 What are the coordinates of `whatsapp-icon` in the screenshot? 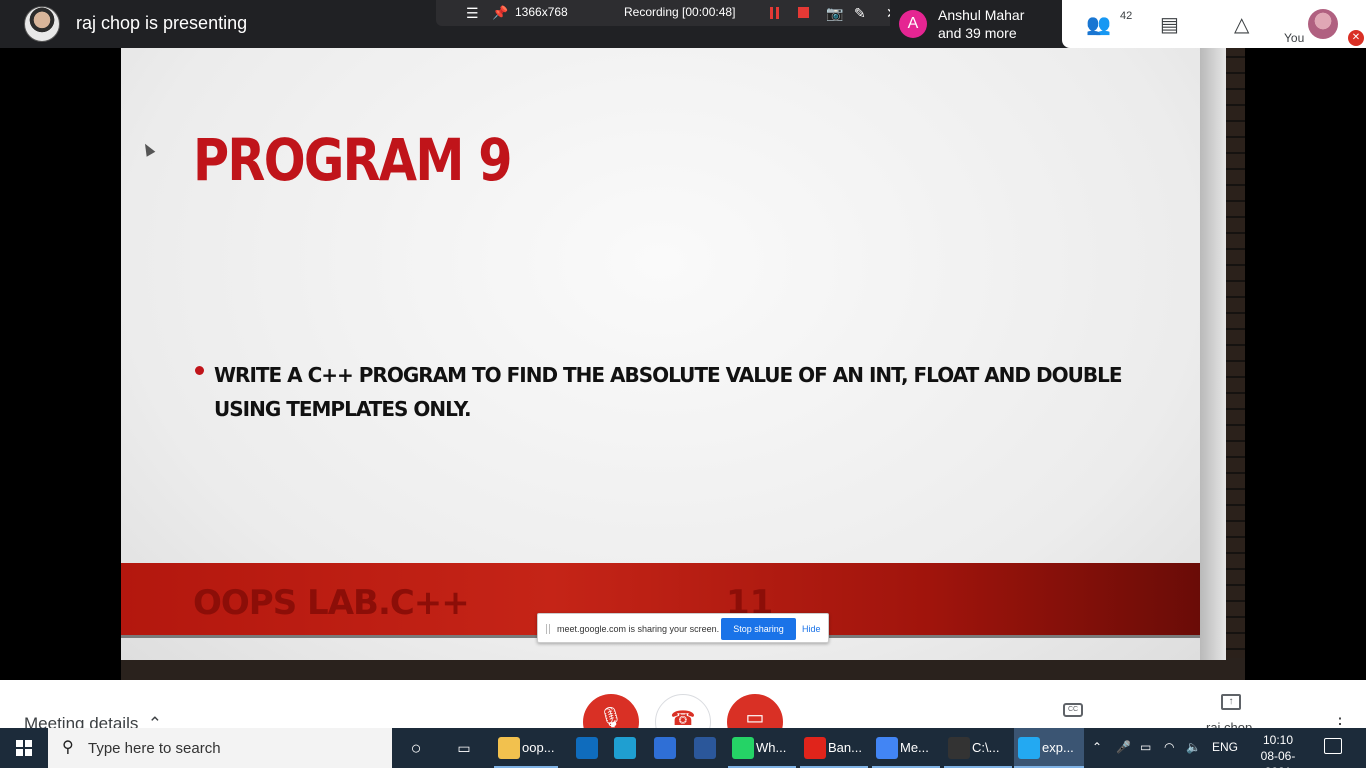 It's located at (743, 748).